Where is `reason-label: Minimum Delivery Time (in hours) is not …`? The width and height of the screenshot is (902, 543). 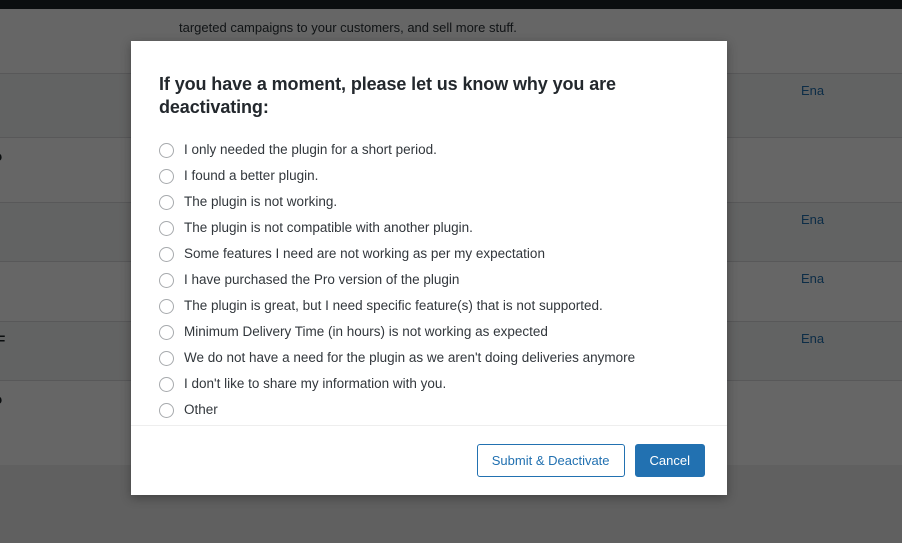 reason-label: Minimum Delivery Time (in hours) is not … is located at coordinates (366, 332).